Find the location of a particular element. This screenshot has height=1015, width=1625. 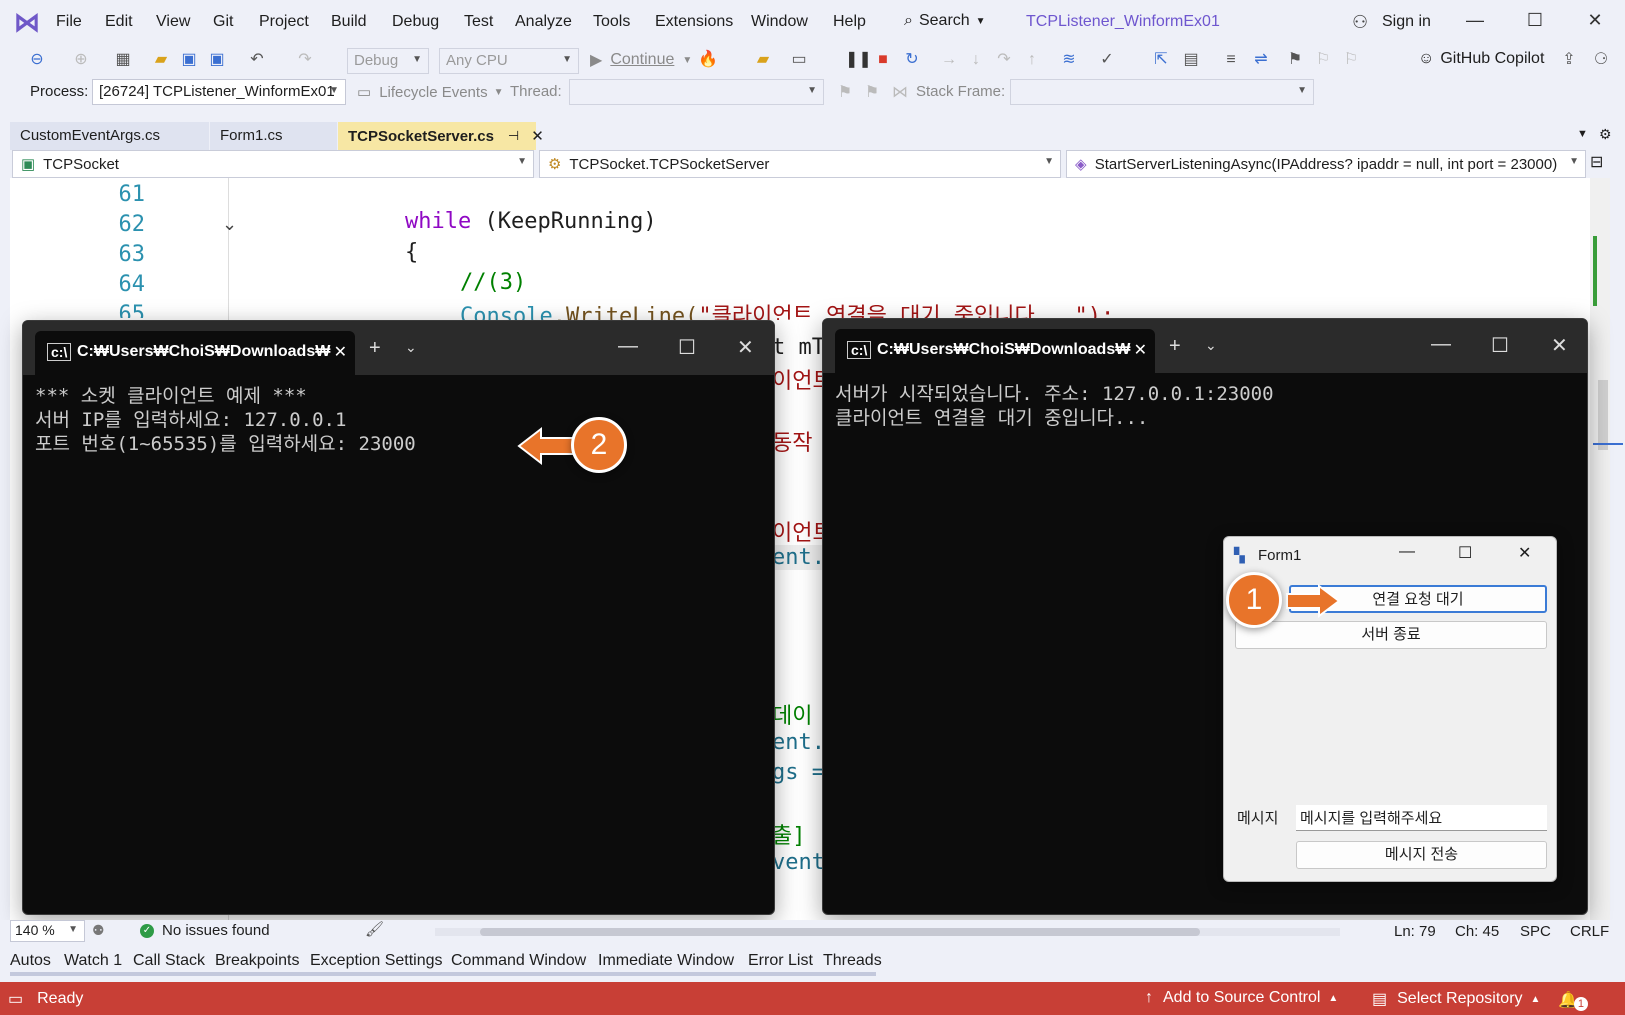

continue-button: ▶ Continue ▼ is located at coordinates (641, 60).